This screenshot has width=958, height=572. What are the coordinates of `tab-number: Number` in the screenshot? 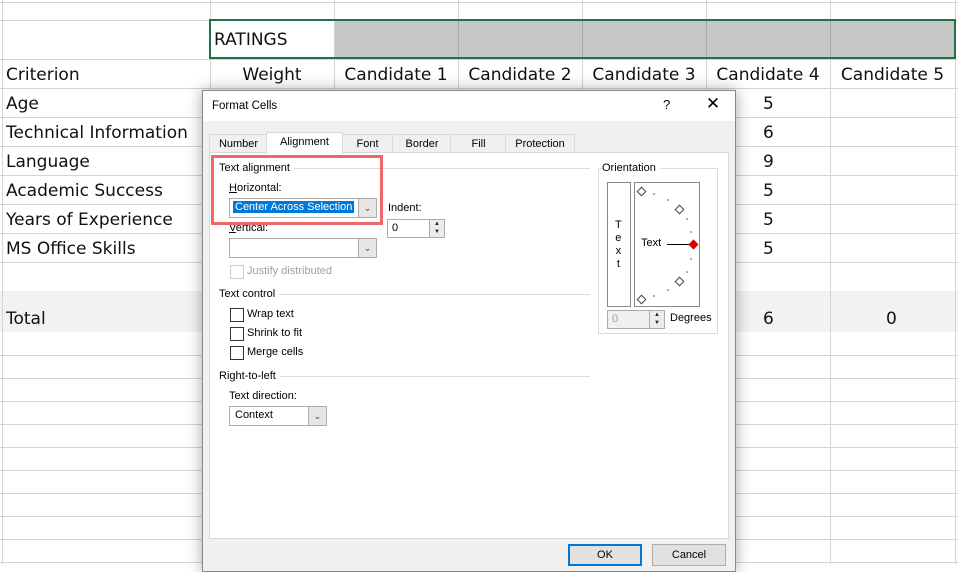 It's located at (238, 143).